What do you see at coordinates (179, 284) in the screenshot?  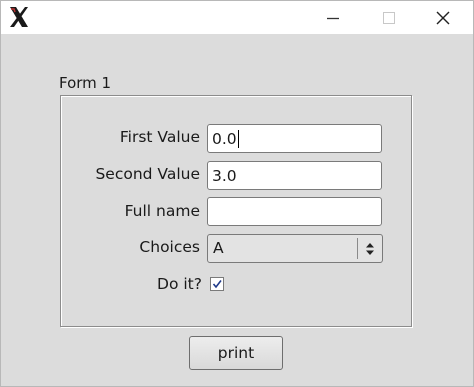 I see `do-it-label: Do it?` at bounding box center [179, 284].